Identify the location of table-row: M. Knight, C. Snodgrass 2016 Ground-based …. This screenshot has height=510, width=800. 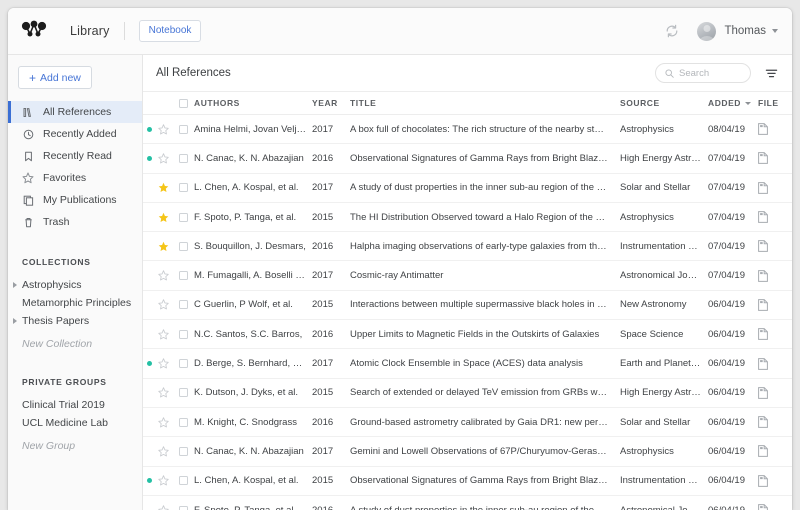
(467, 423).